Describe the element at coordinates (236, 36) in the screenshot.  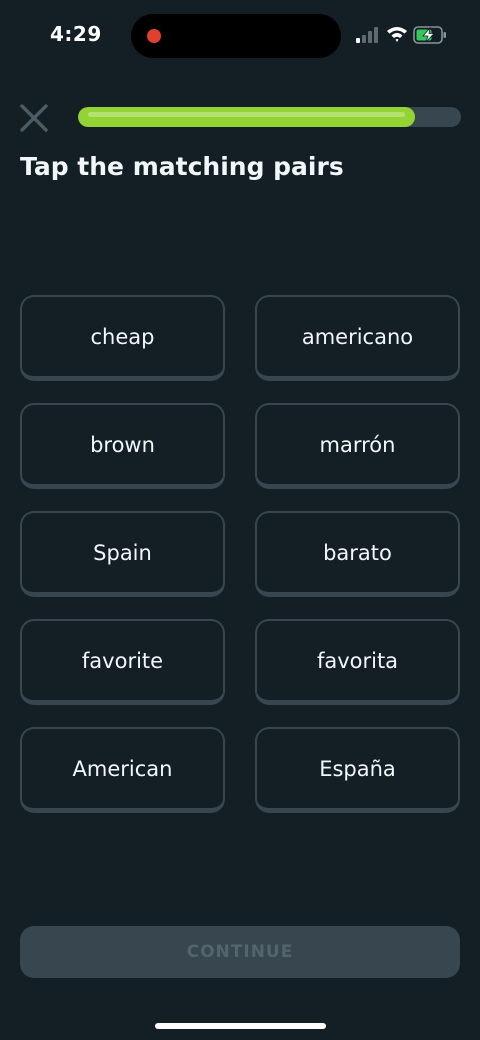
I see `dynamic-island` at that location.